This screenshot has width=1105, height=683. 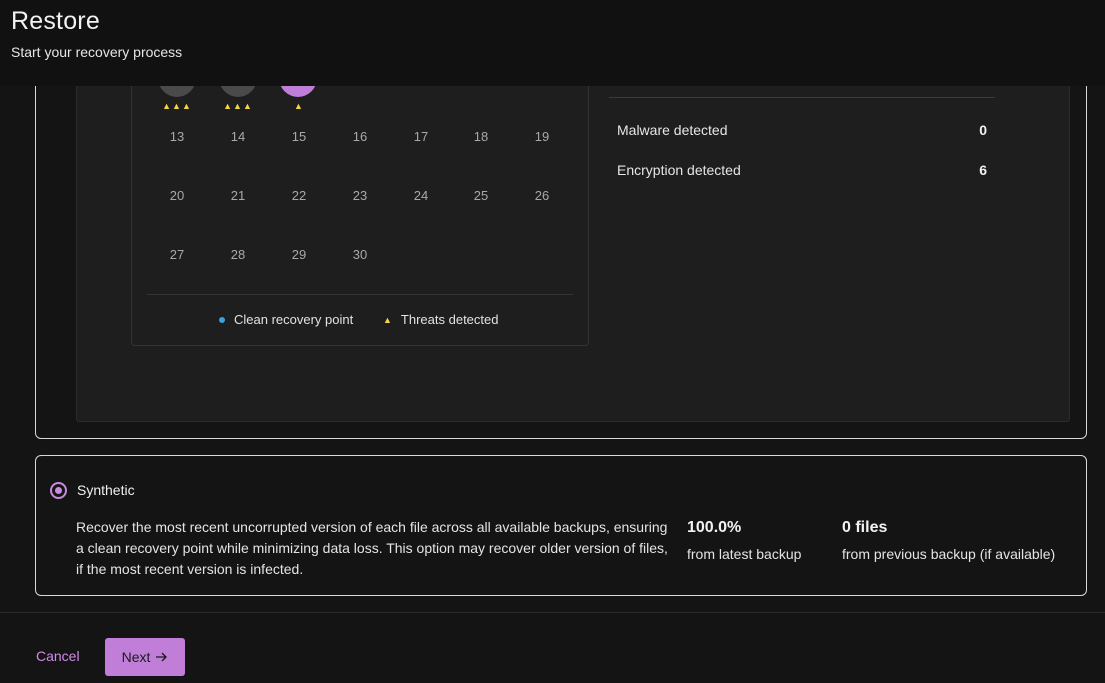 I want to click on calendar-day: 20, so click(x=177, y=195).